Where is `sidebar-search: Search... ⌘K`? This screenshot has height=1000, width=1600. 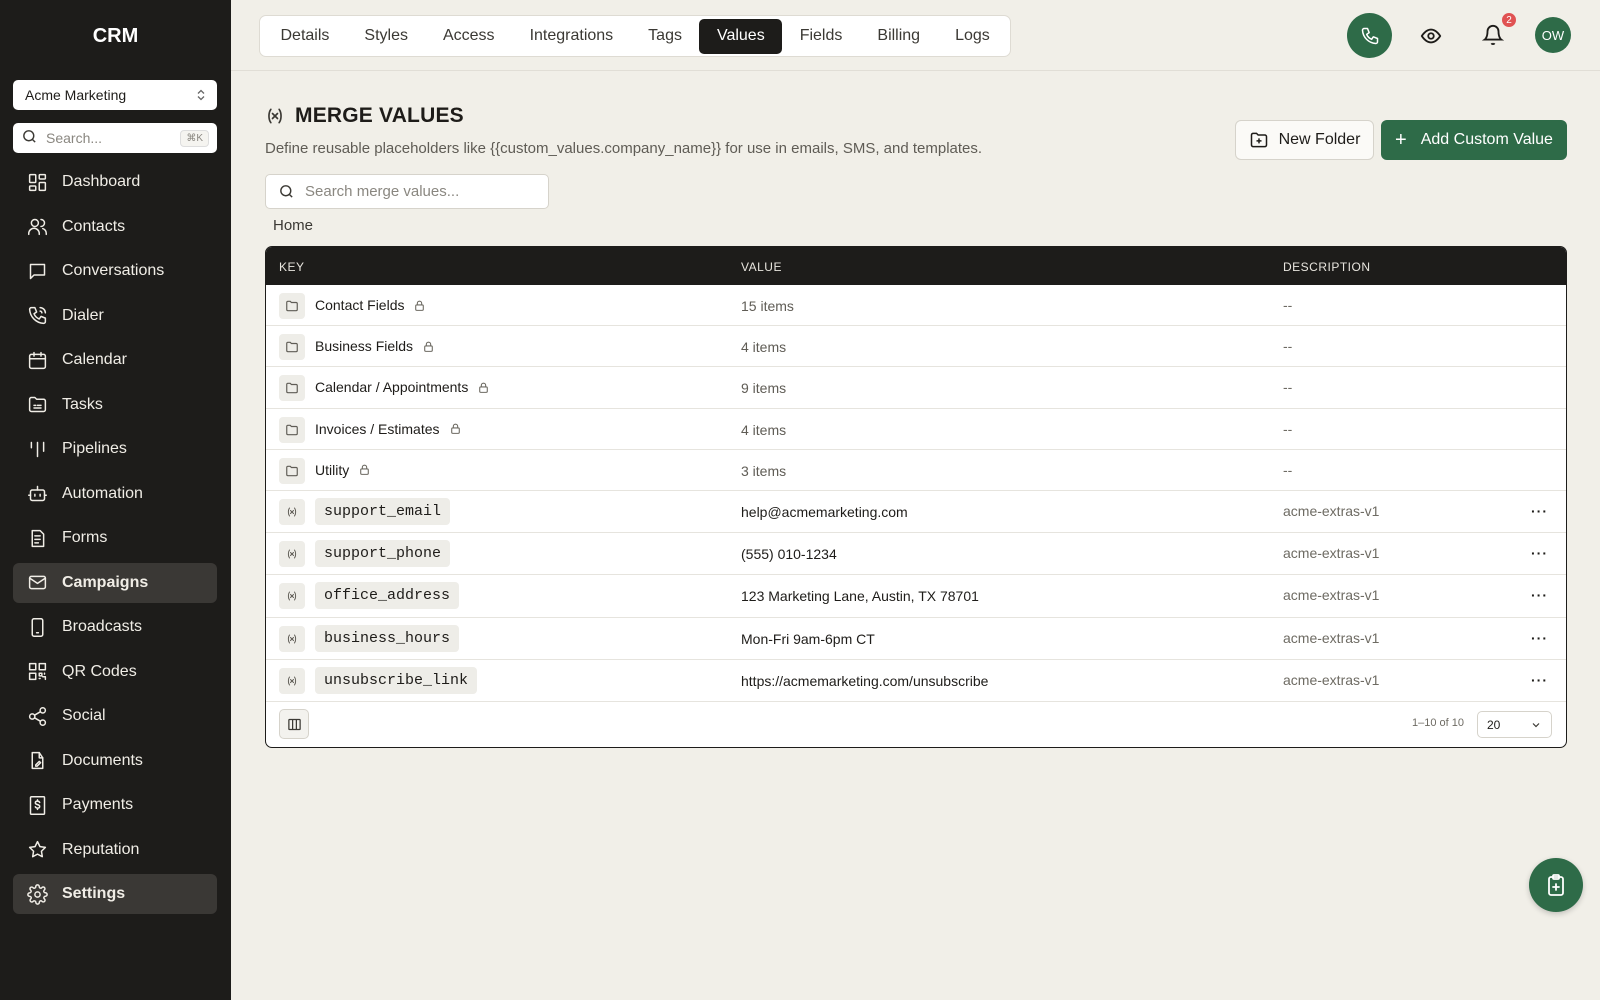 sidebar-search: Search... ⌘K is located at coordinates (115, 138).